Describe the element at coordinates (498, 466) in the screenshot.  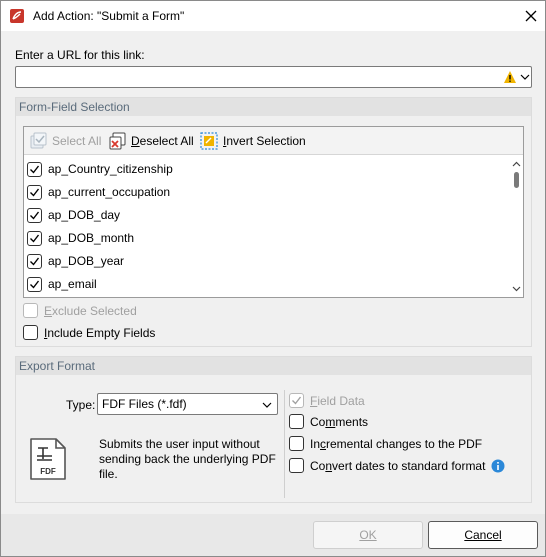
I see `info-icon` at that location.